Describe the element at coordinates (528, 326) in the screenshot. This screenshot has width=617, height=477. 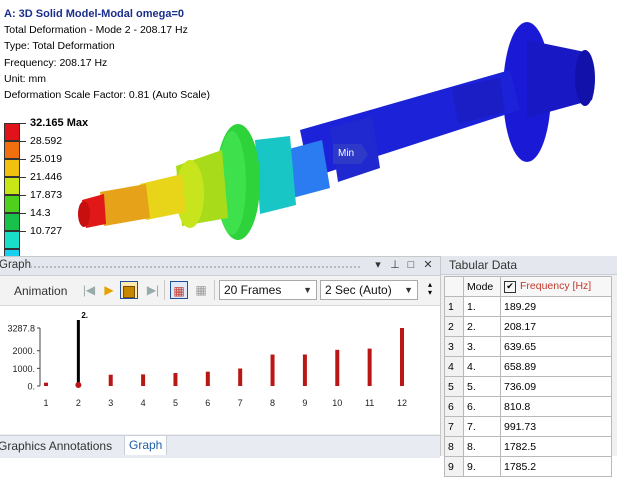
I see `table-row: 2 2. 208.17` at that location.